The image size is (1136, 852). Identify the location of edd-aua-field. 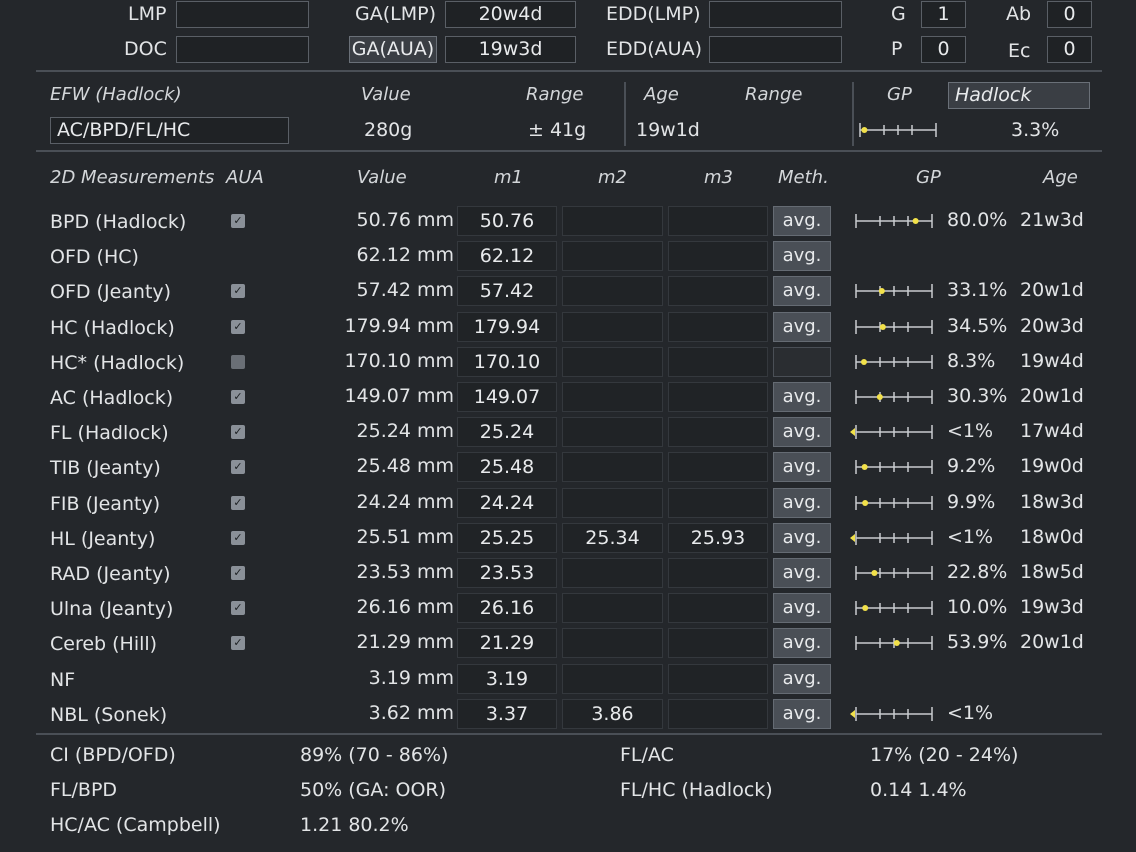
(775, 49).